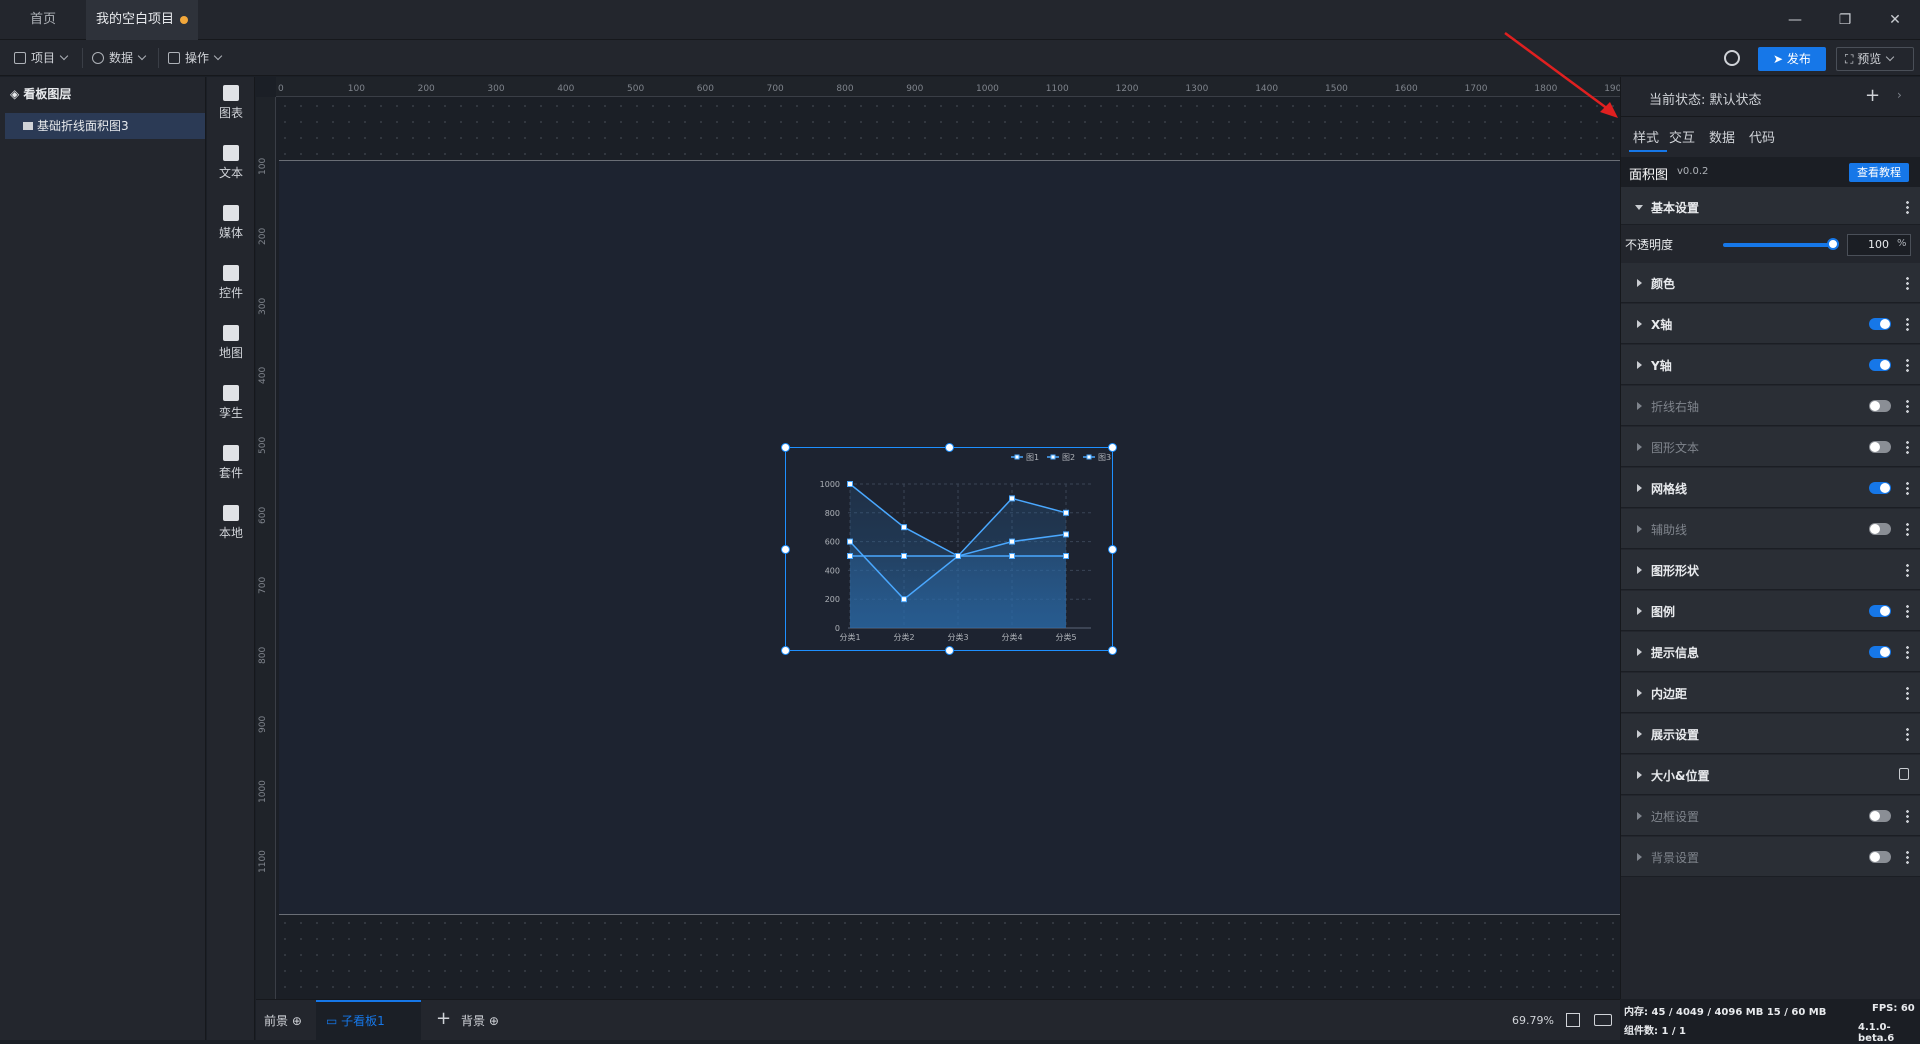  I want to click on tab-code: 代码, so click(1762, 136).